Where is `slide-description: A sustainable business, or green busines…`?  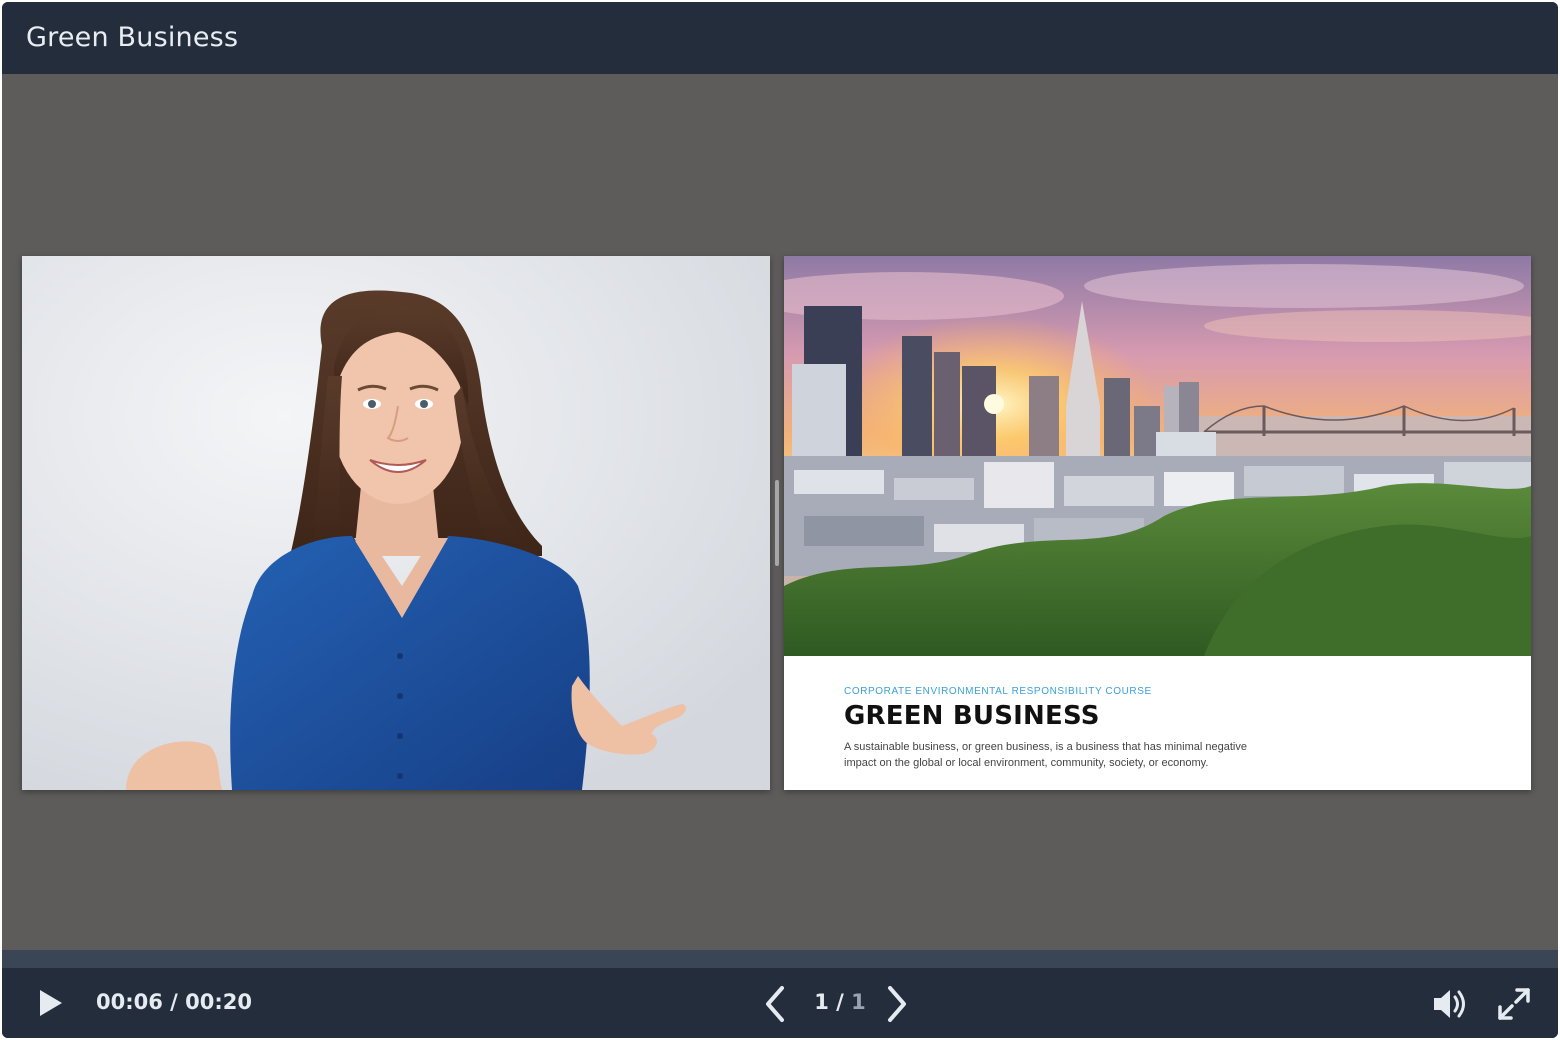
slide-description: A sustainable business, or green busines… is located at coordinates (1045, 755).